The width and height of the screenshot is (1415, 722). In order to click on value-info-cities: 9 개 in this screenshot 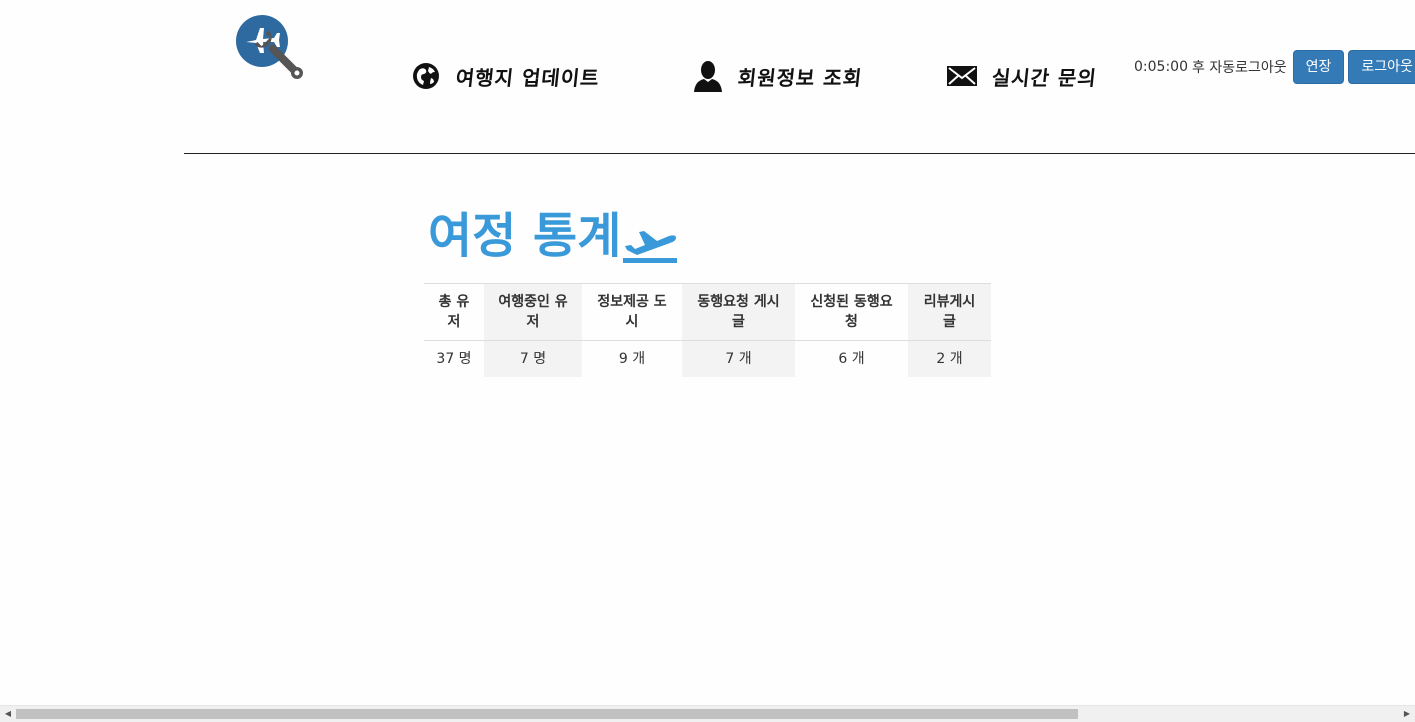, I will do `click(632, 359)`.